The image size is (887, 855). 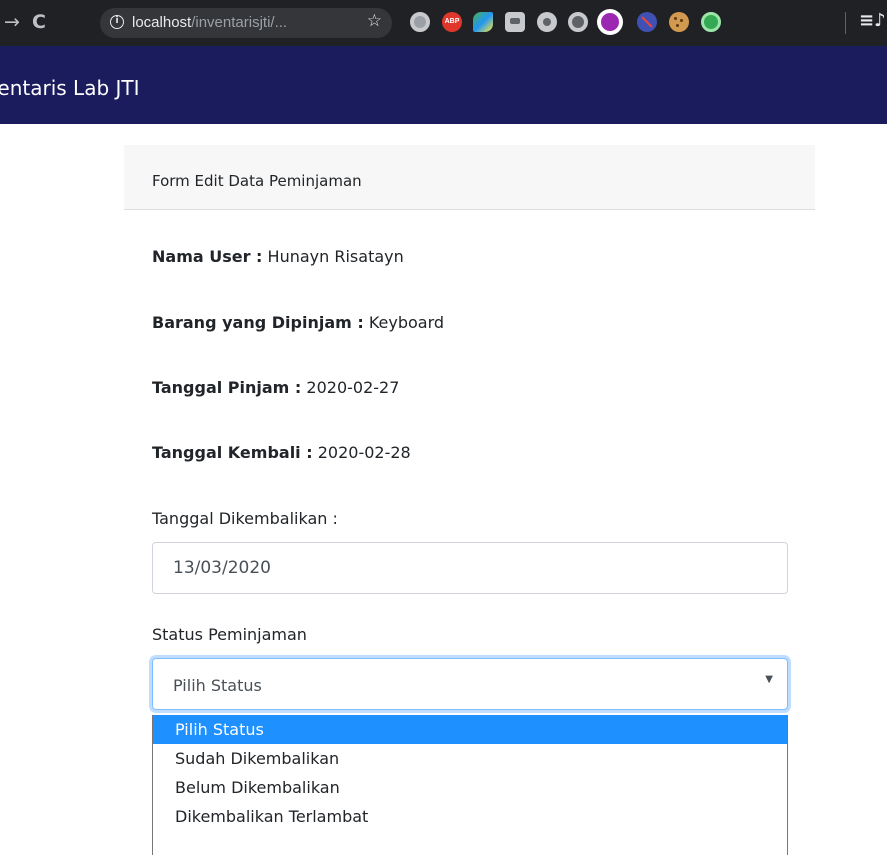 What do you see at coordinates (443, 85) in the screenshot?
I see `app-navbar: Inventaris Lab JTI` at bounding box center [443, 85].